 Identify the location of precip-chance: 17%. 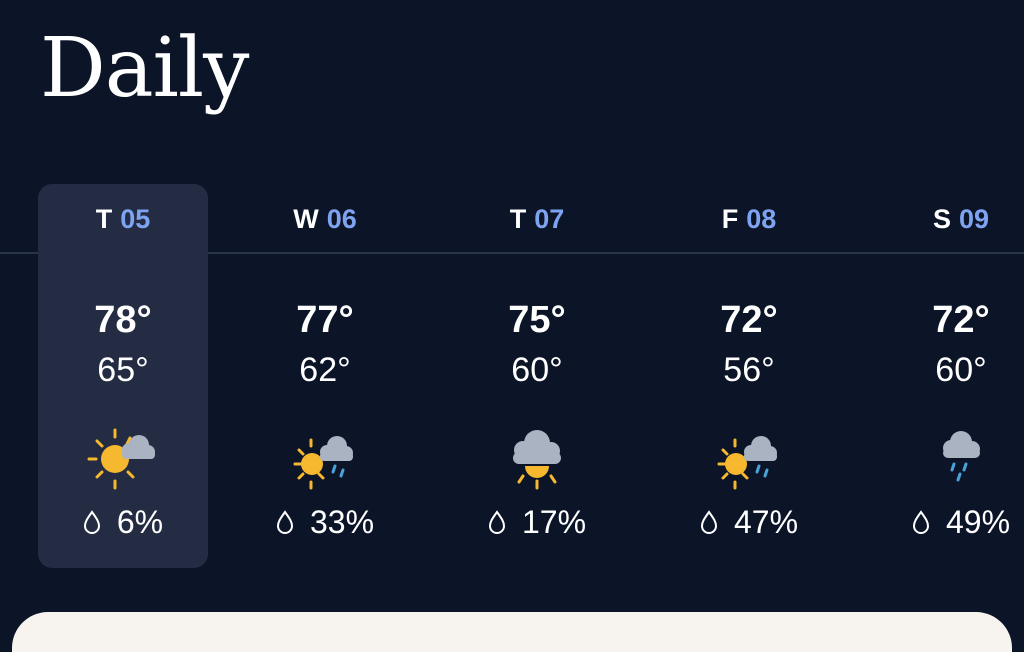
(537, 522).